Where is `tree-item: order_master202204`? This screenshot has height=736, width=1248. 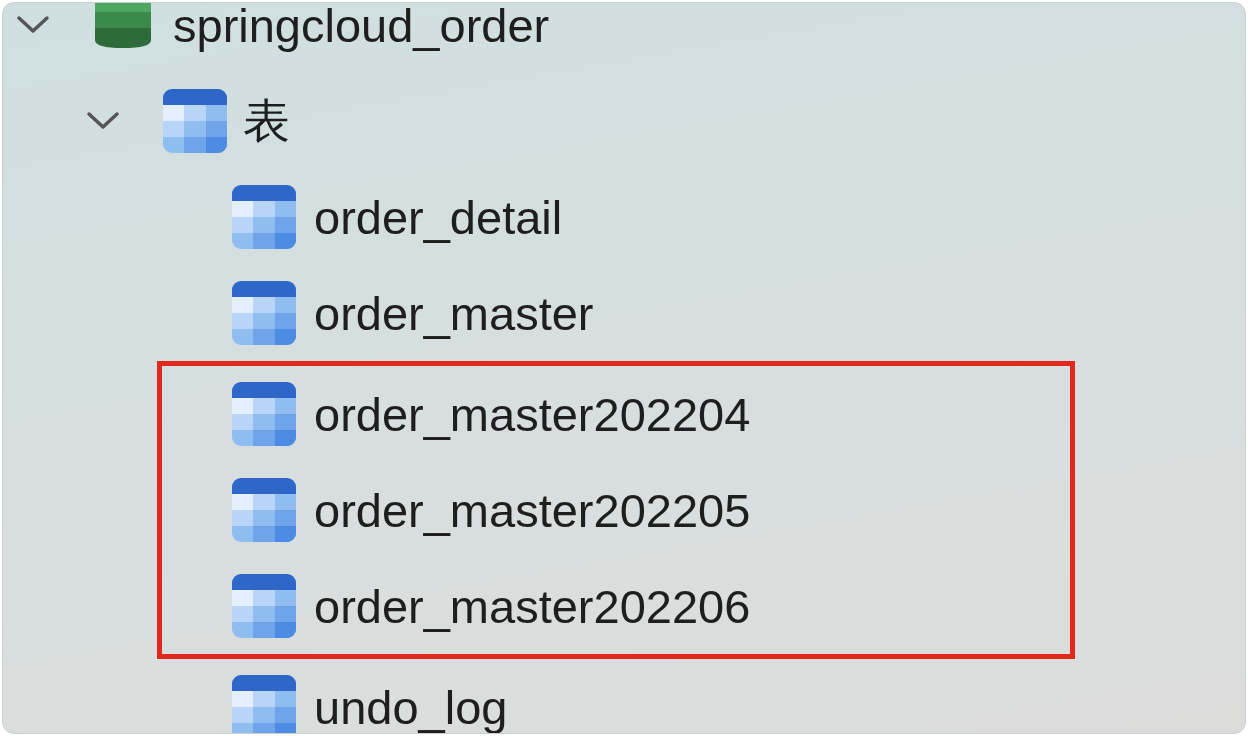
tree-item: order_master202204 is located at coordinates (616, 414).